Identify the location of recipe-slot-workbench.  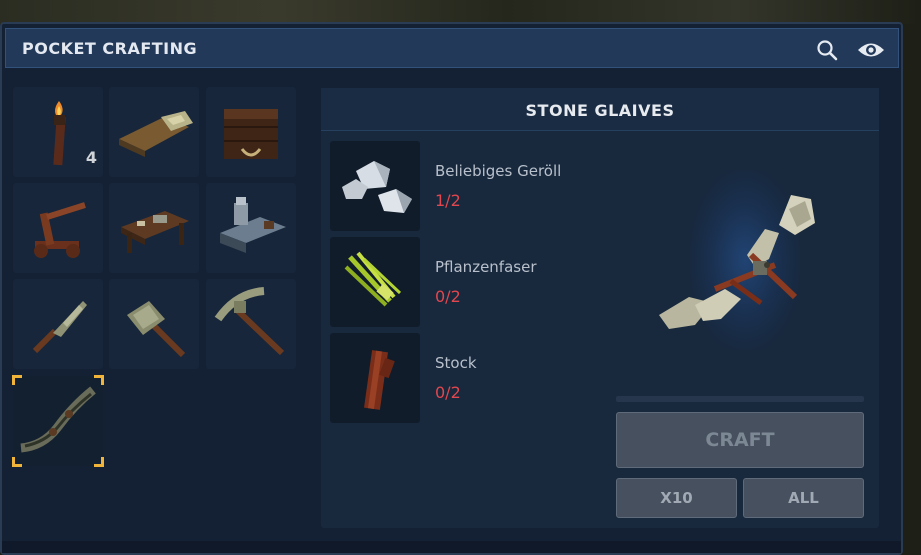
(154, 228).